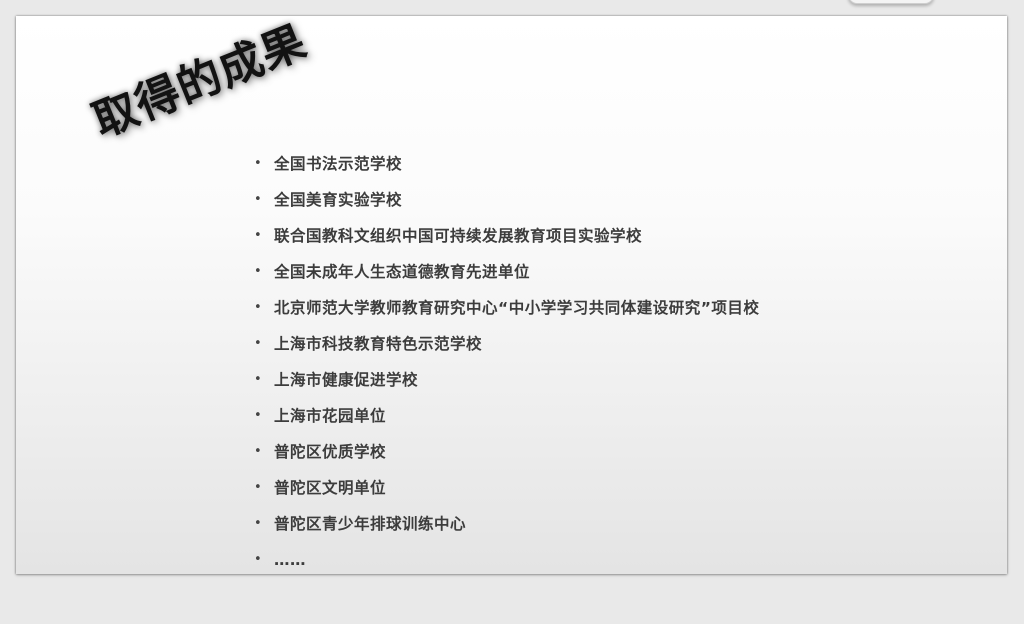 This screenshot has width=1024, height=624. What do you see at coordinates (891, 2) in the screenshot?
I see `top-tab-handle` at bounding box center [891, 2].